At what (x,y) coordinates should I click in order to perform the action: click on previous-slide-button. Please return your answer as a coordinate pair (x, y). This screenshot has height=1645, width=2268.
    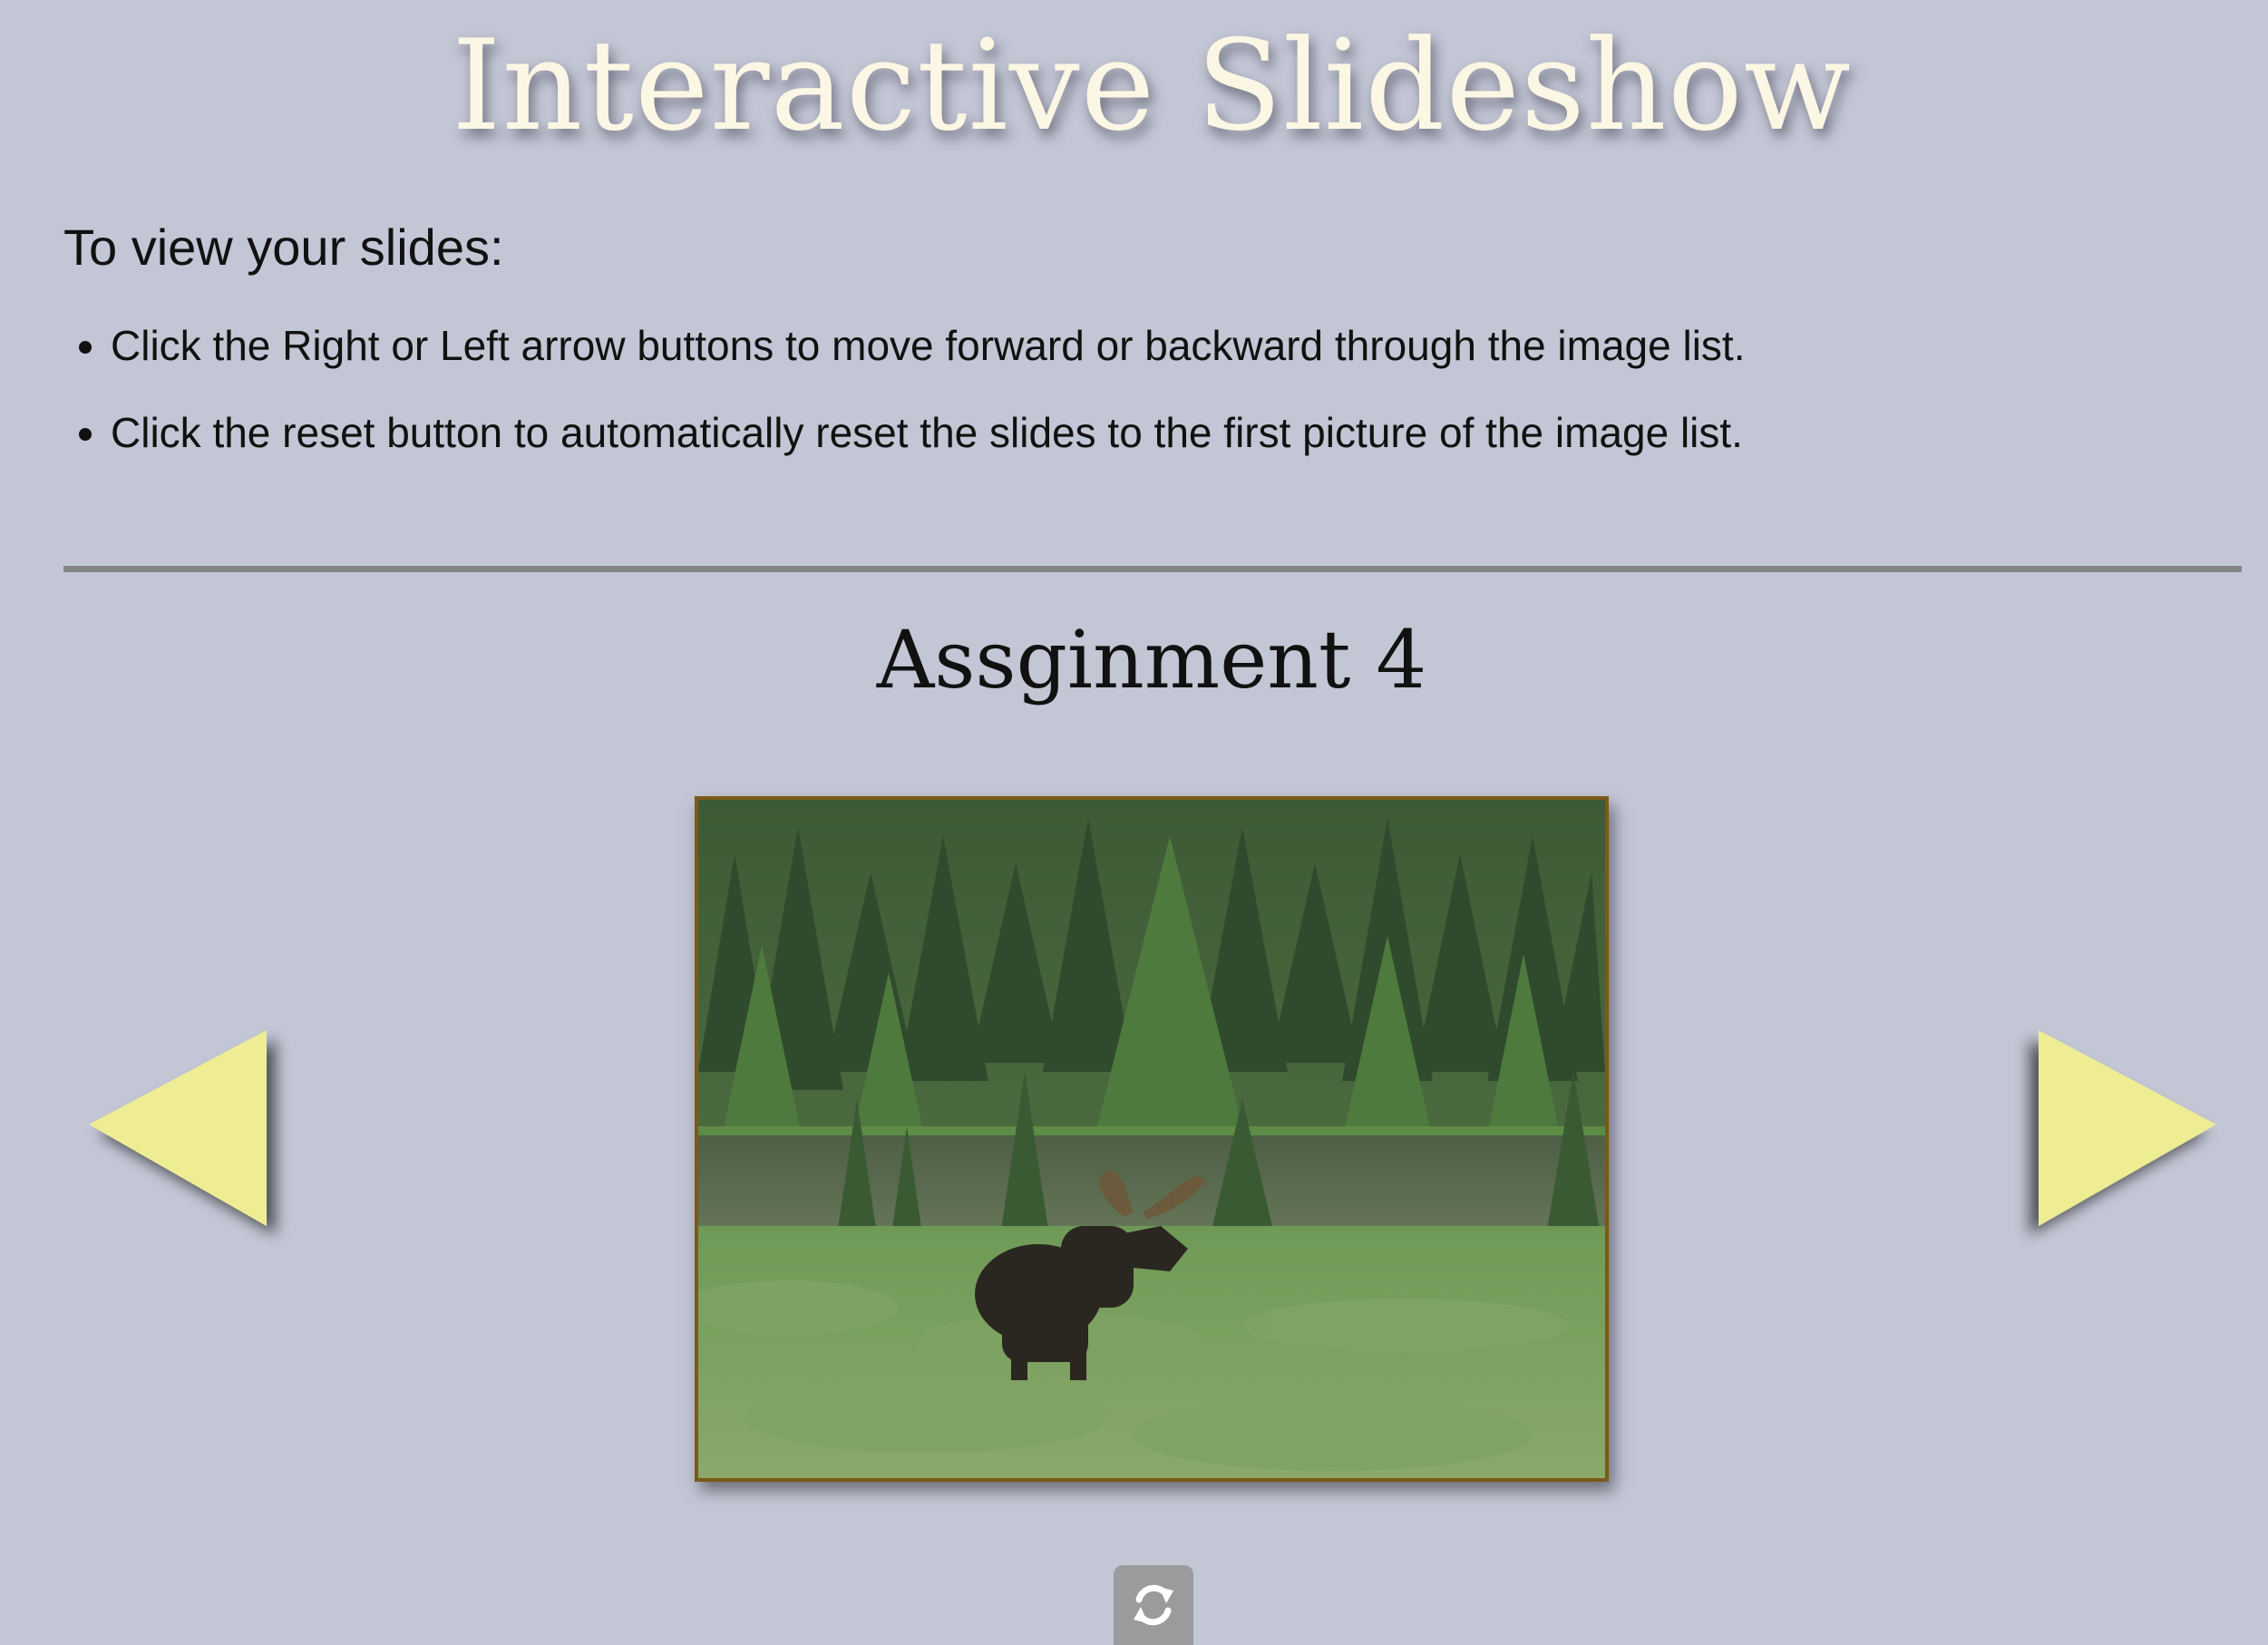
    Looking at the image, I should click on (181, 1133).